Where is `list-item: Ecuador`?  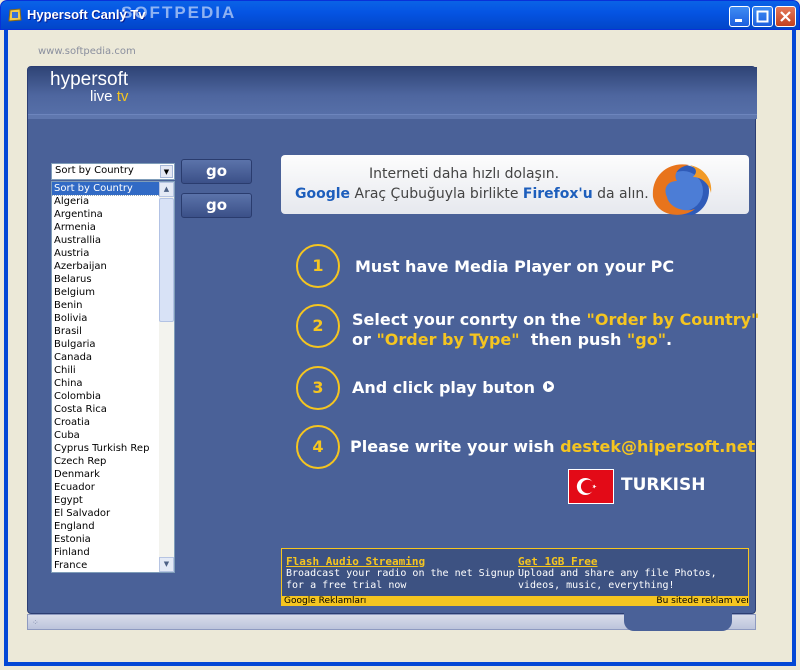 list-item: Ecuador is located at coordinates (106, 487).